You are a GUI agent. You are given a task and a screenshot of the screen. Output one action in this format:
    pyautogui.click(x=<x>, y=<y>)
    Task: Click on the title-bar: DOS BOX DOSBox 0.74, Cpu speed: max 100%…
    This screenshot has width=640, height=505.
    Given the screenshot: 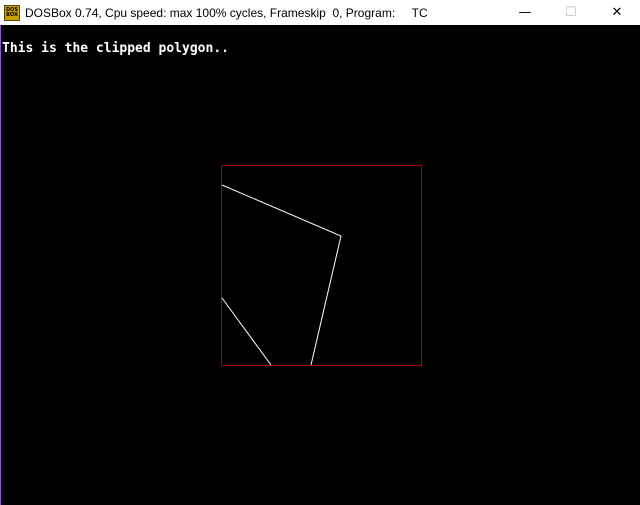 What is the action you would take?
    pyautogui.click(x=320, y=12)
    